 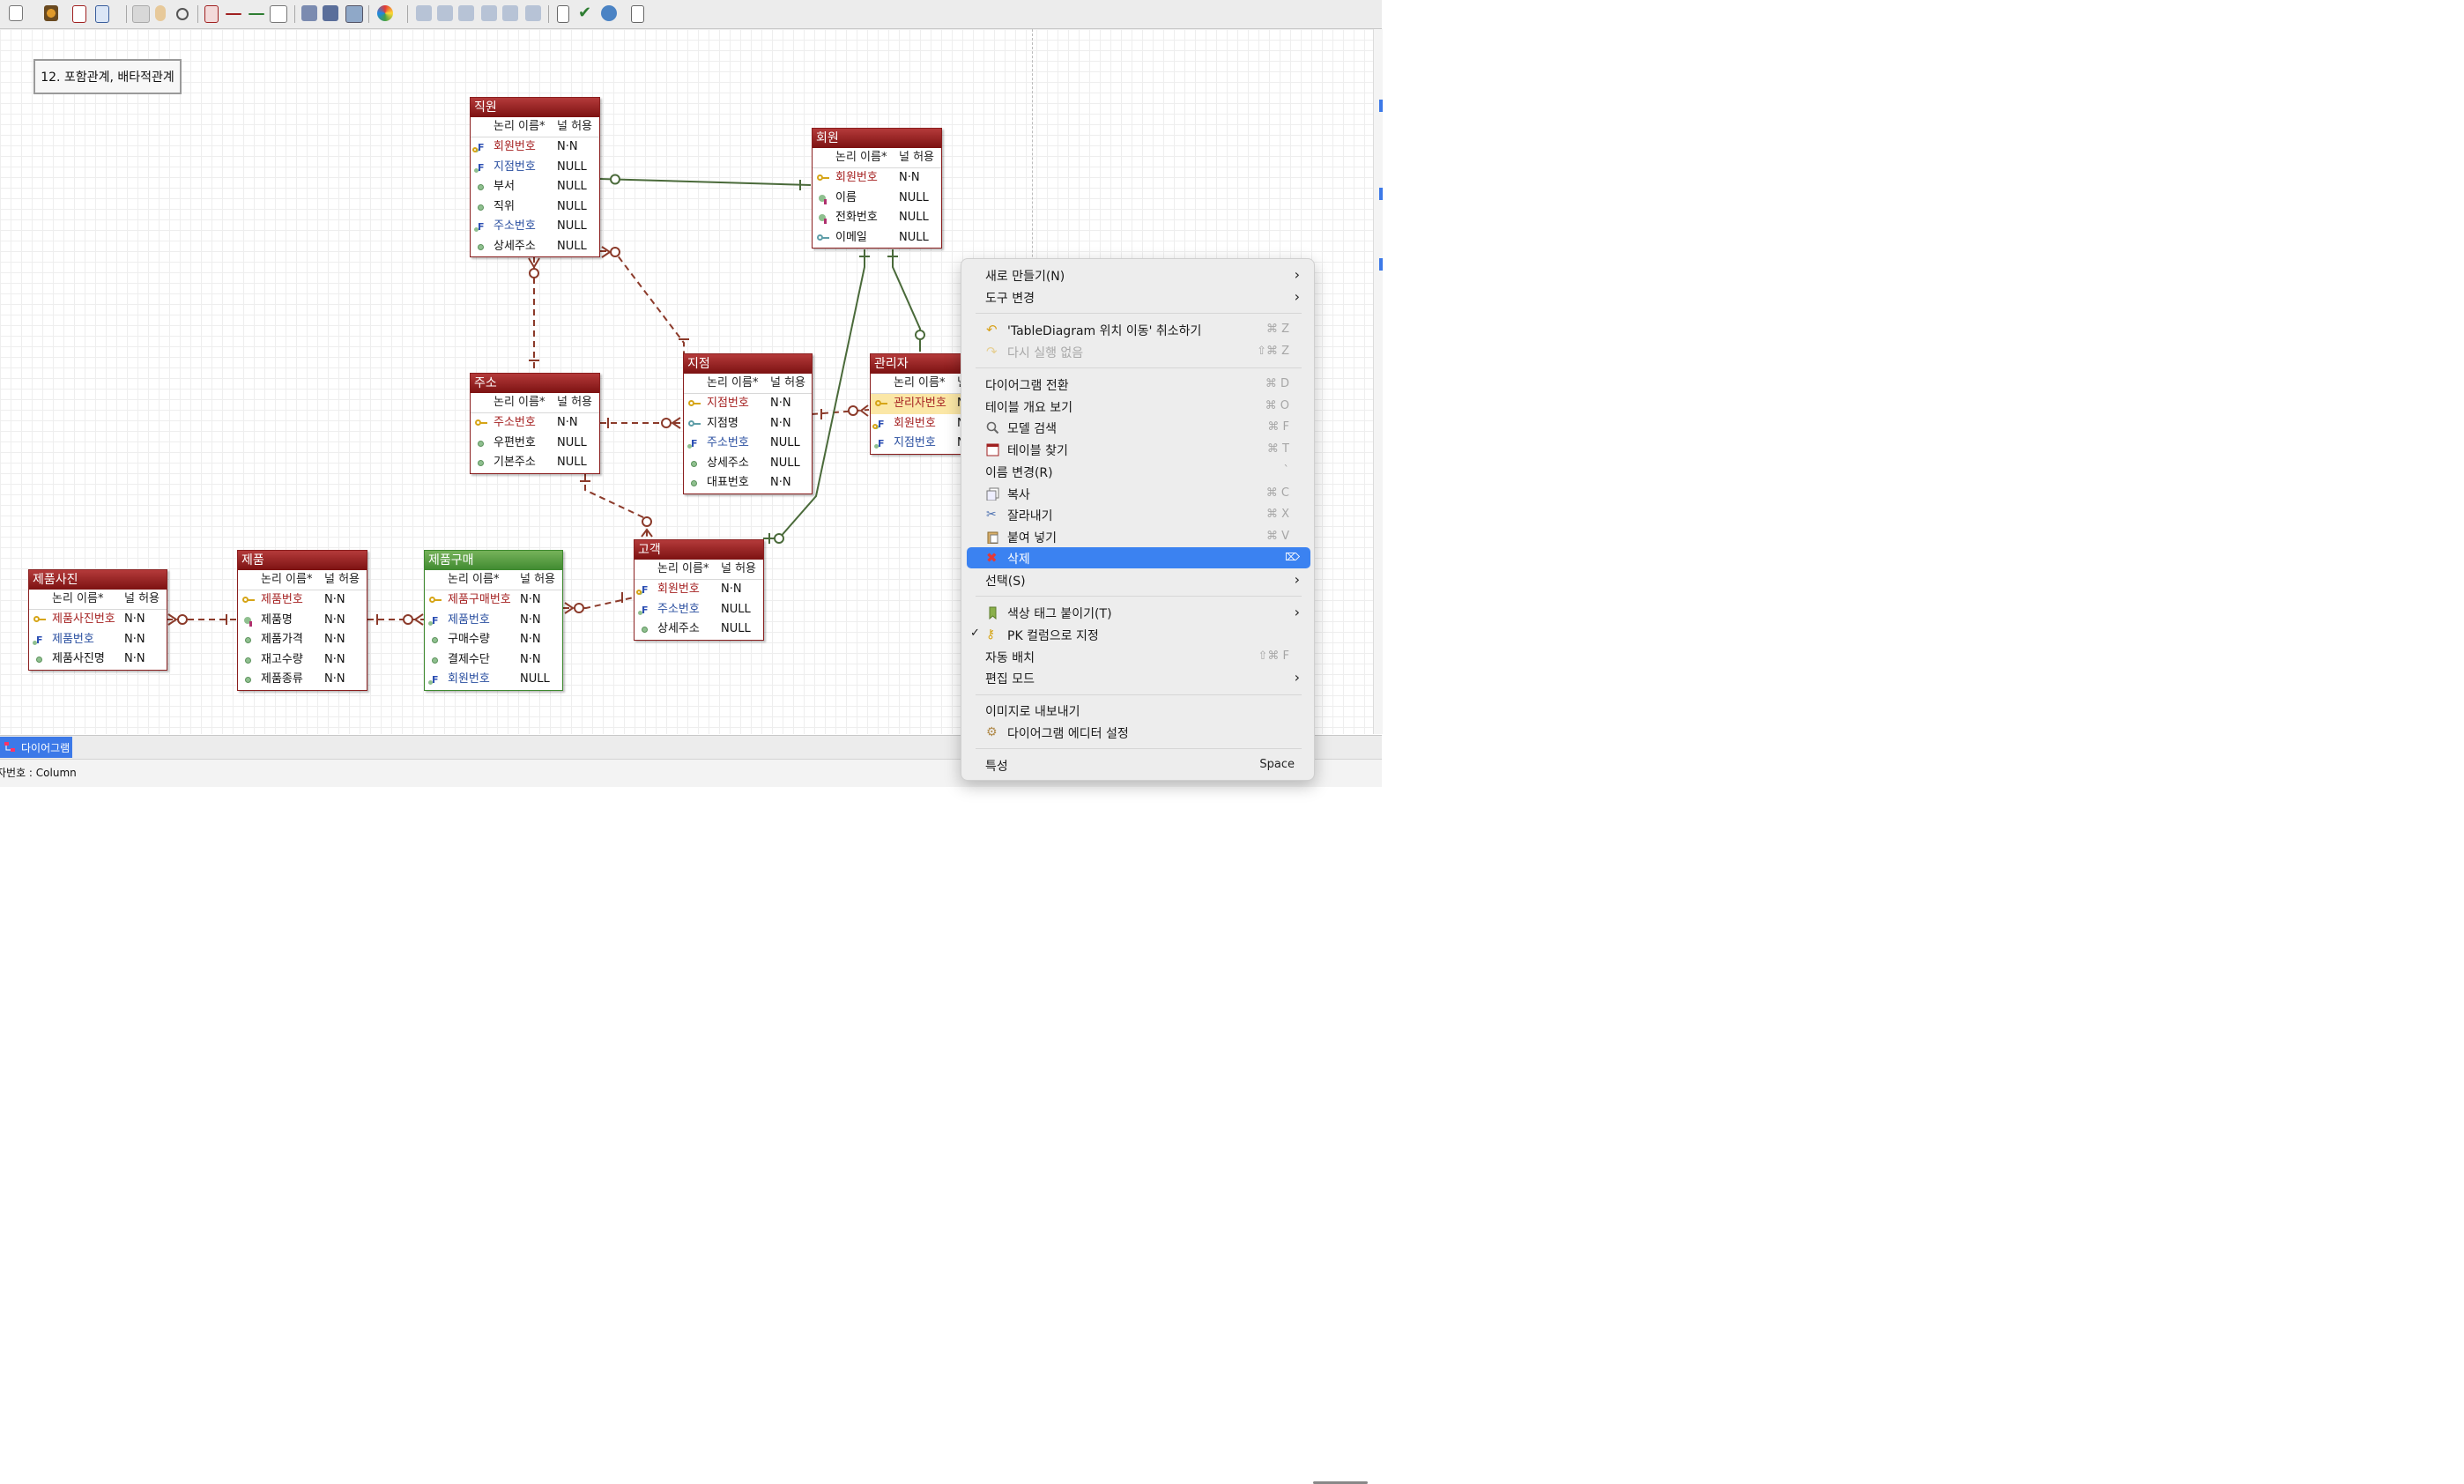 I want to click on column-row: 주소번호 N·N, so click(x=535, y=423).